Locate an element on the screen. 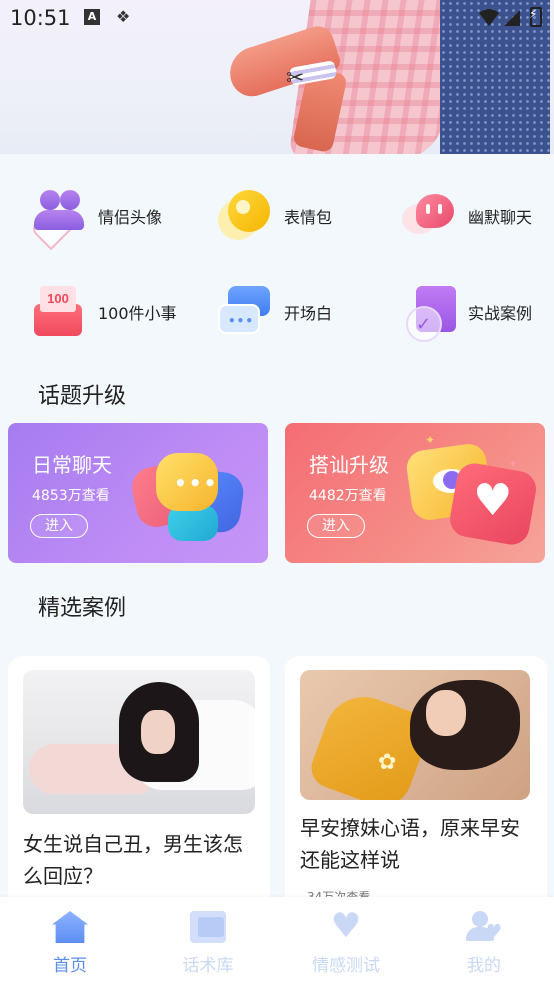 This screenshot has width=554, height=984. category-label: 情侣头像 is located at coordinates (130, 217).